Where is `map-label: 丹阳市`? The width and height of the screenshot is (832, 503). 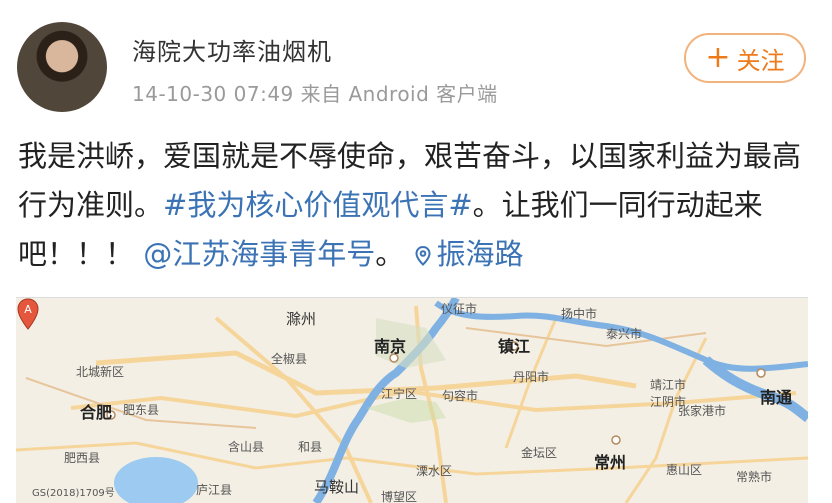
map-label: 丹阳市 is located at coordinates (531, 377).